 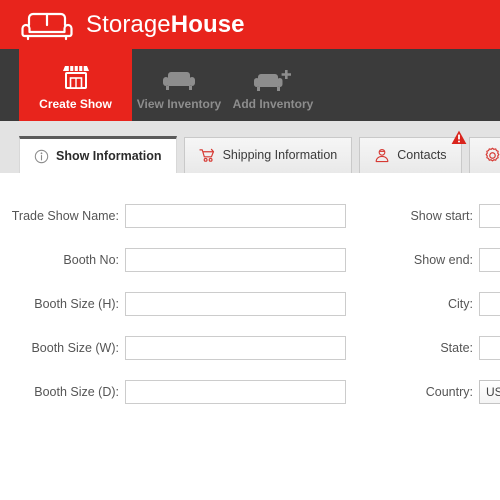 I want to click on field-row-booth-size-w: Booth Size (W):, so click(x=180, y=348).